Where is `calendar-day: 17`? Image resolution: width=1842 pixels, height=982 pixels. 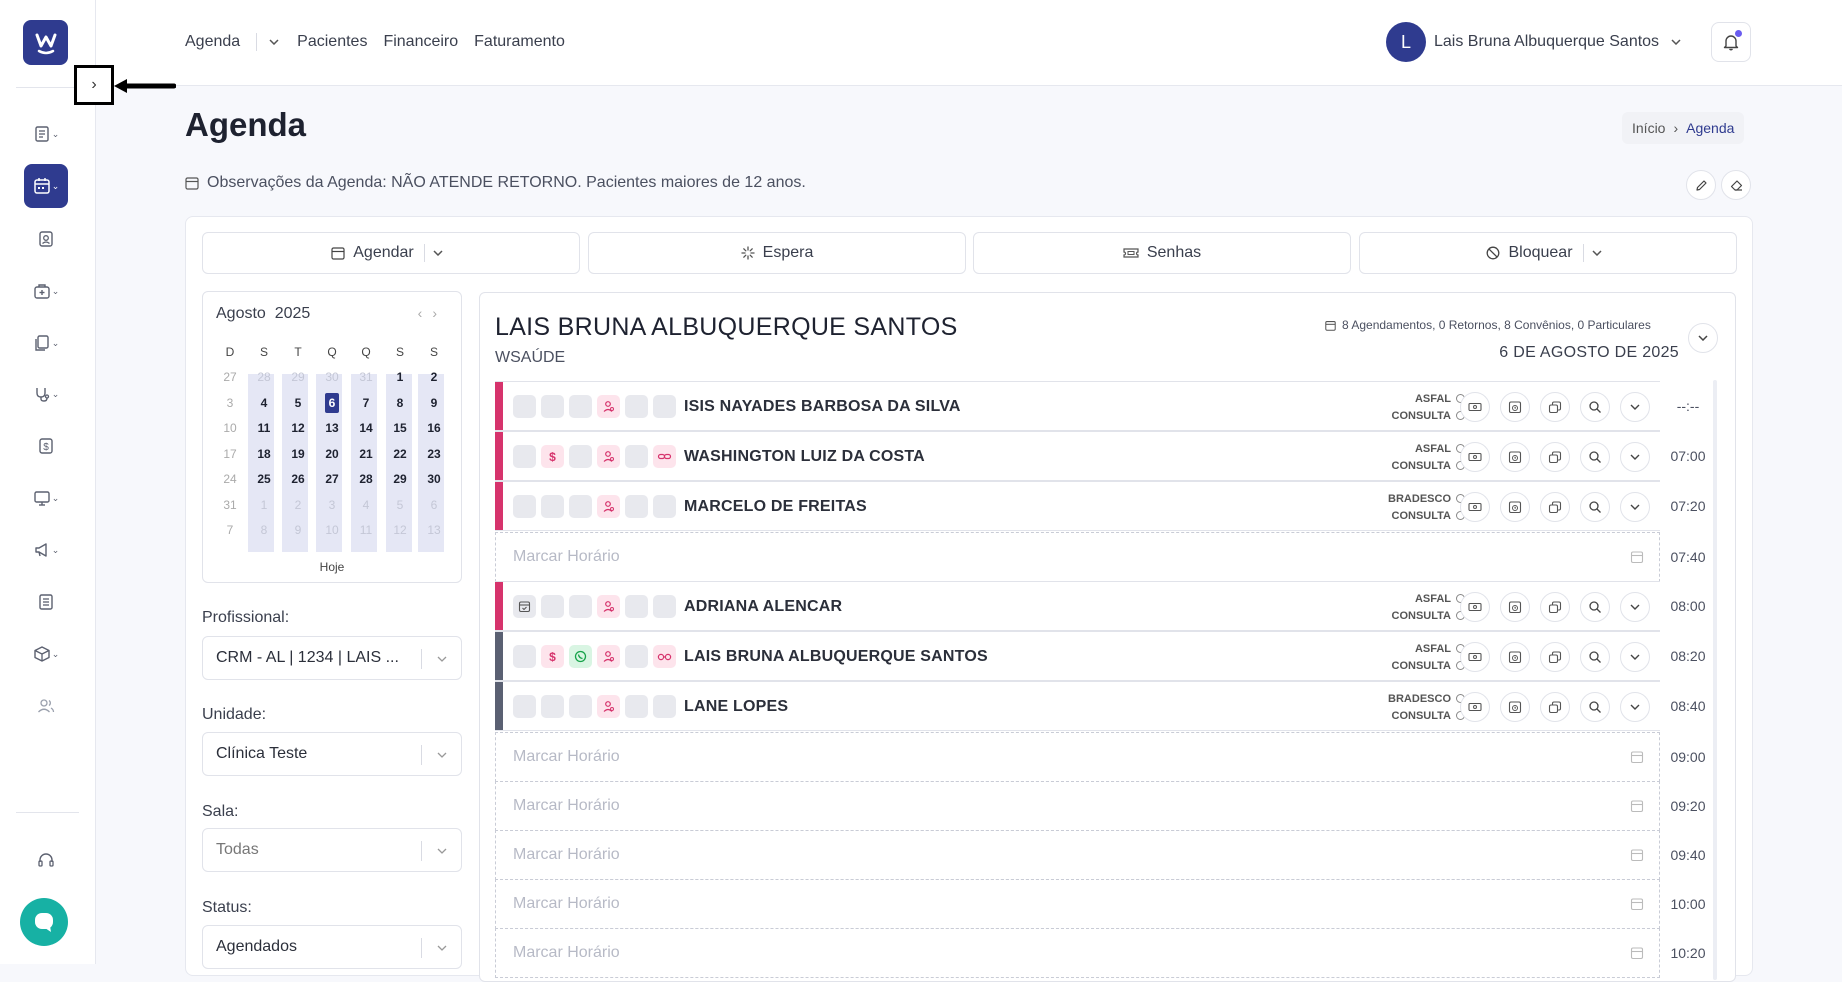
calendar-day: 17 is located at coordinates (230, 454).